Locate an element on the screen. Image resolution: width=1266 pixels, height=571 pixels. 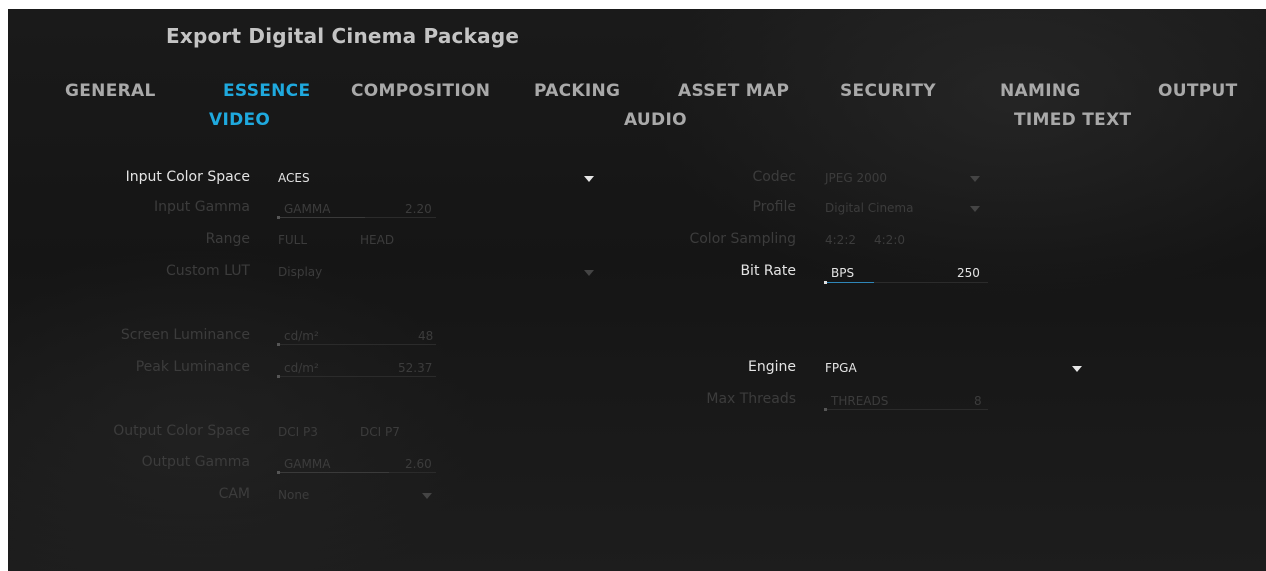
cam-label: CAM is located at coordinates (234, 494).